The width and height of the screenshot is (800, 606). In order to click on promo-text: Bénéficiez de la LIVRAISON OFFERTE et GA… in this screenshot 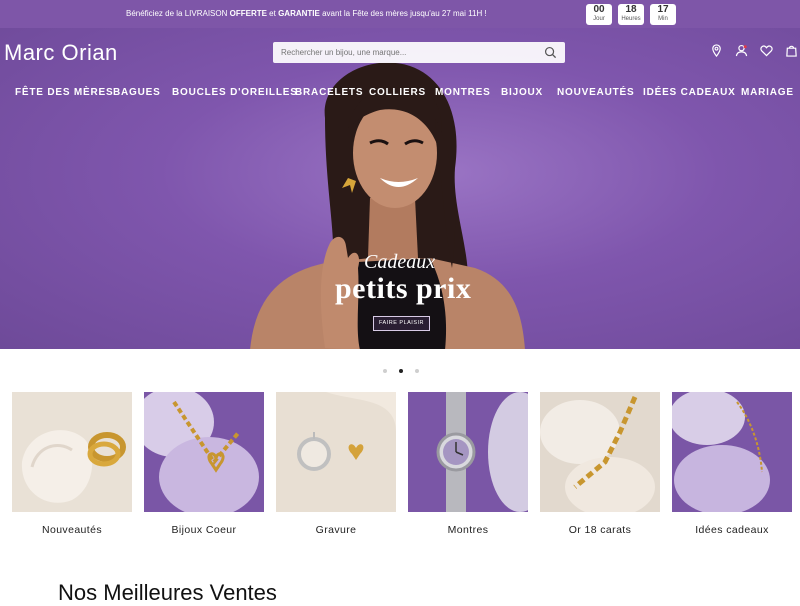, I will do `click(306, 13)`.